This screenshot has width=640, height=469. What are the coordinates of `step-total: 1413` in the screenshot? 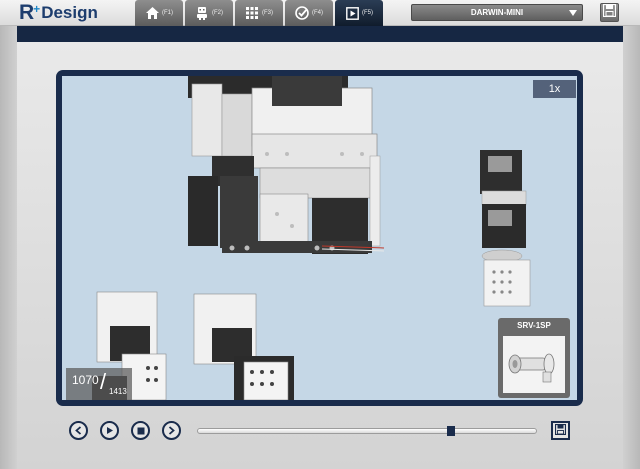 It's located at (118, 391).